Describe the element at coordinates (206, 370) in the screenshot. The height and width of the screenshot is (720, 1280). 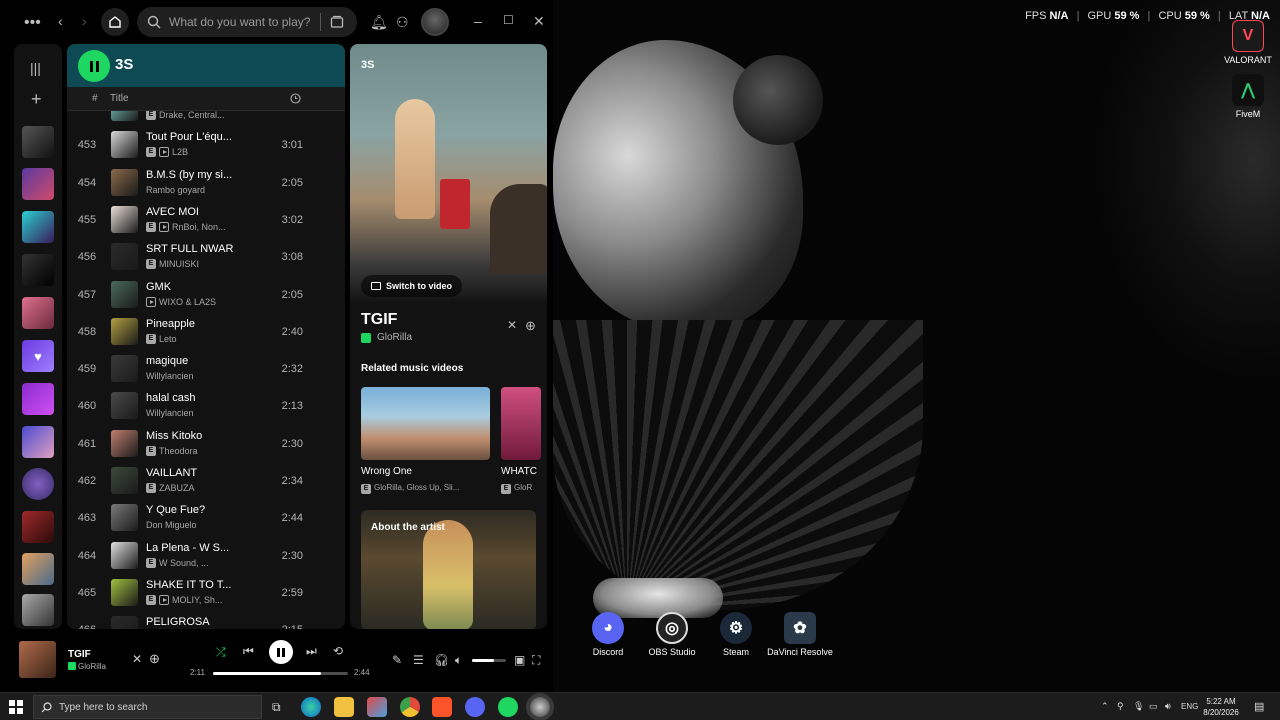
I see `track-row: 459 magique Willylancien 2:32` at that location.